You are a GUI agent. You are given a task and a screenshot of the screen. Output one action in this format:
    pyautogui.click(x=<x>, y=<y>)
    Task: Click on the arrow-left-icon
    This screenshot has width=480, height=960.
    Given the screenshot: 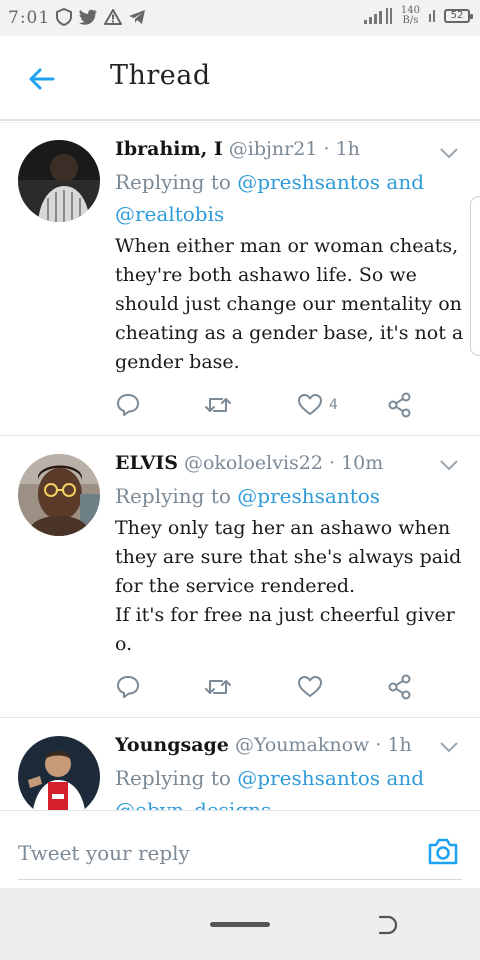 What is the action you would take?
    pyautogui.click(x=42, y=79)
    